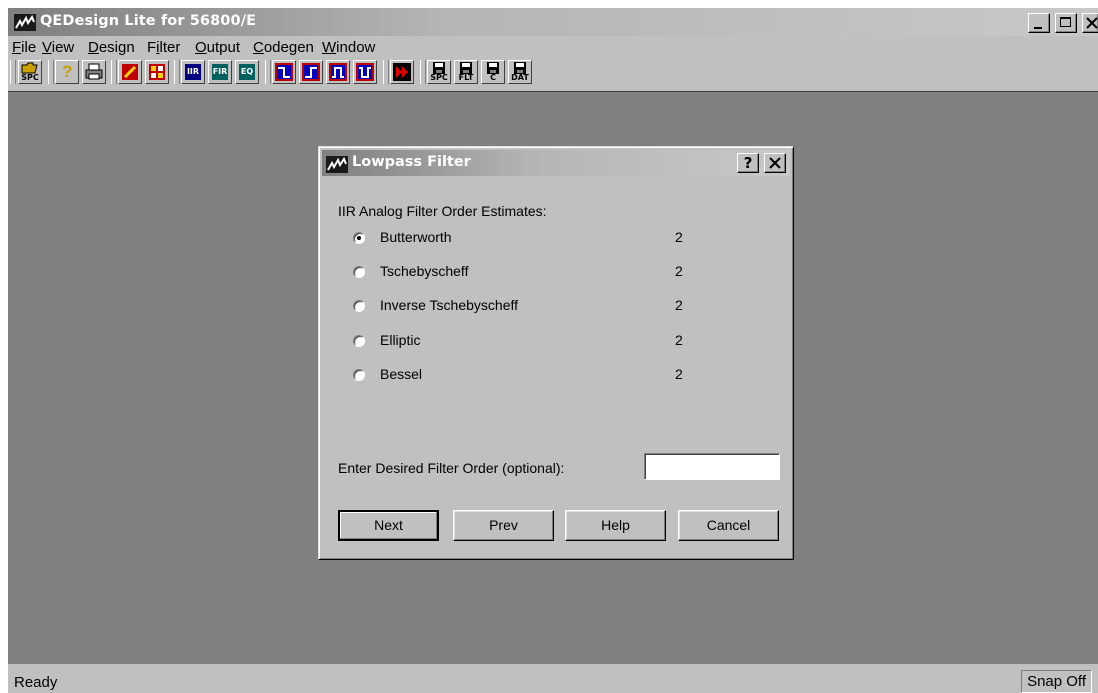  I want to click on help-button: Help, so click(615, 525).